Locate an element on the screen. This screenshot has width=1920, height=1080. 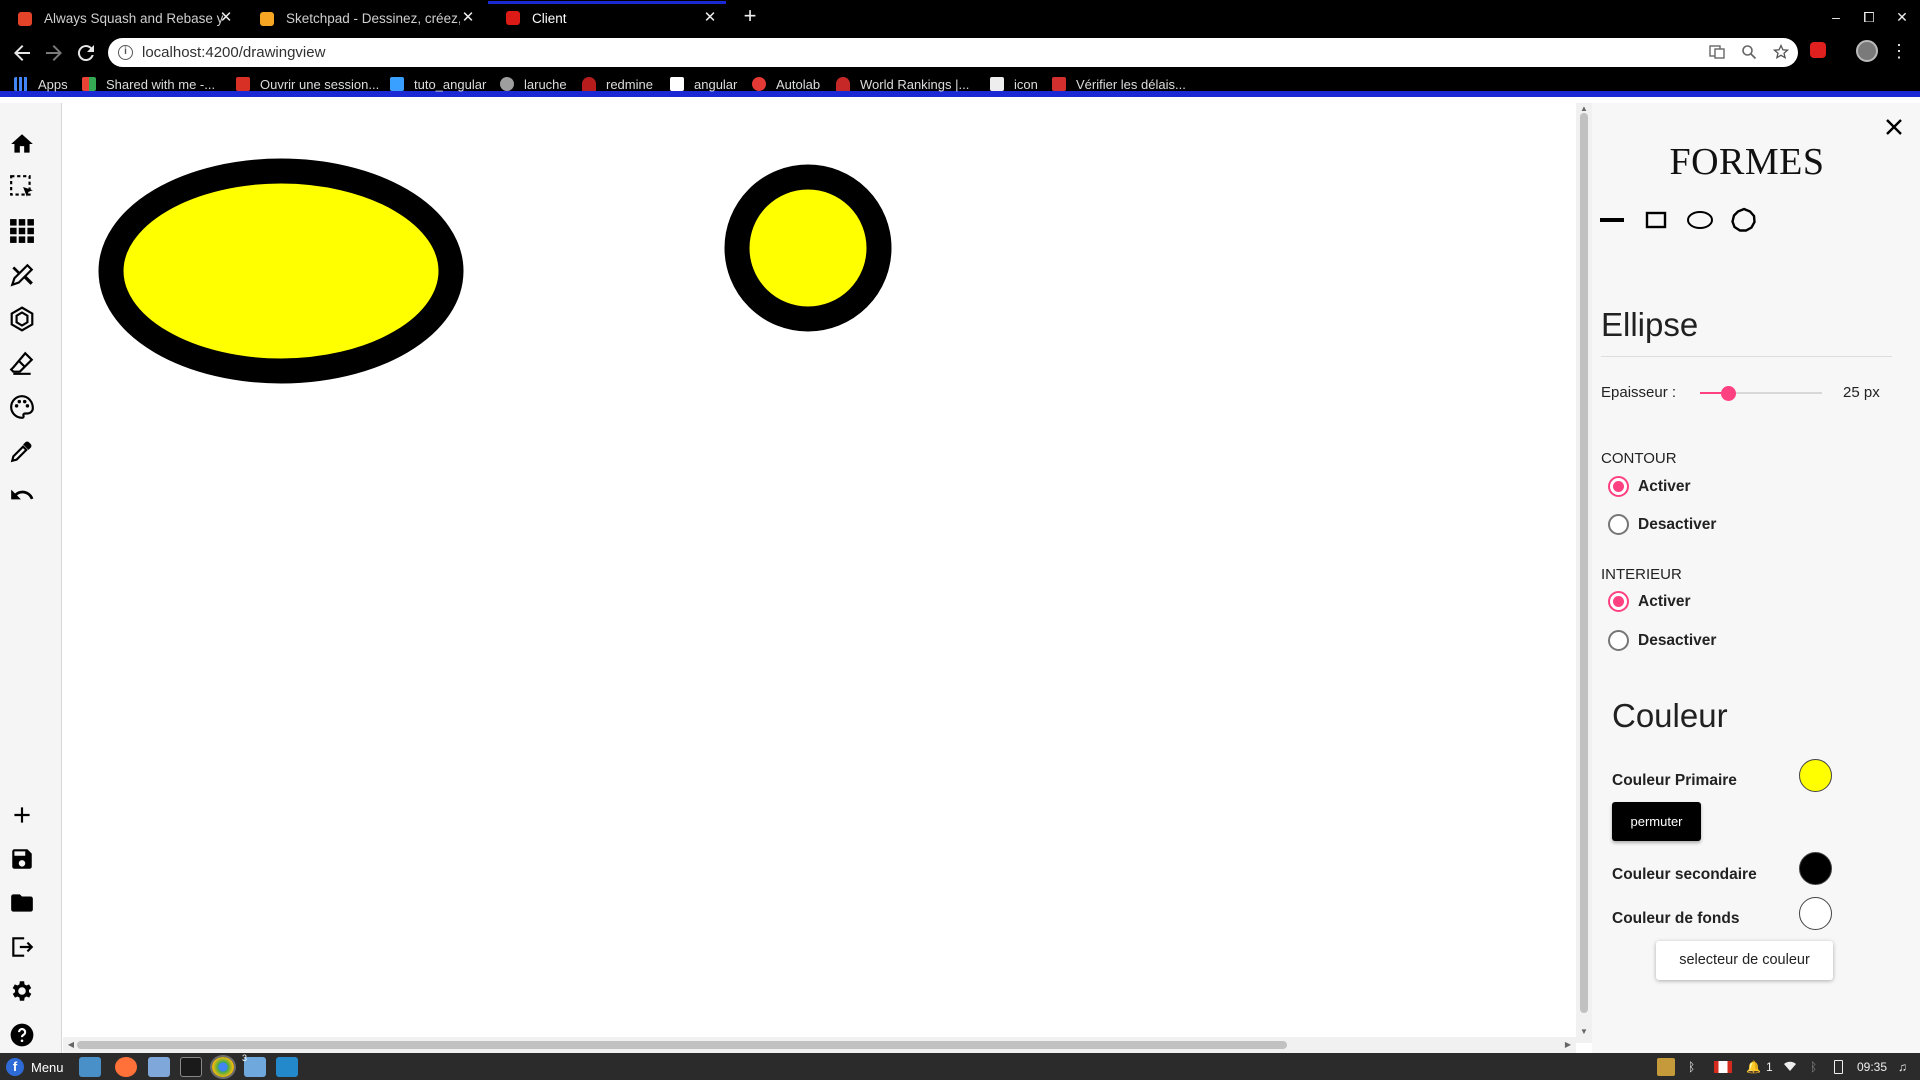
tool-sidebar is located at coordinates (31, 578).